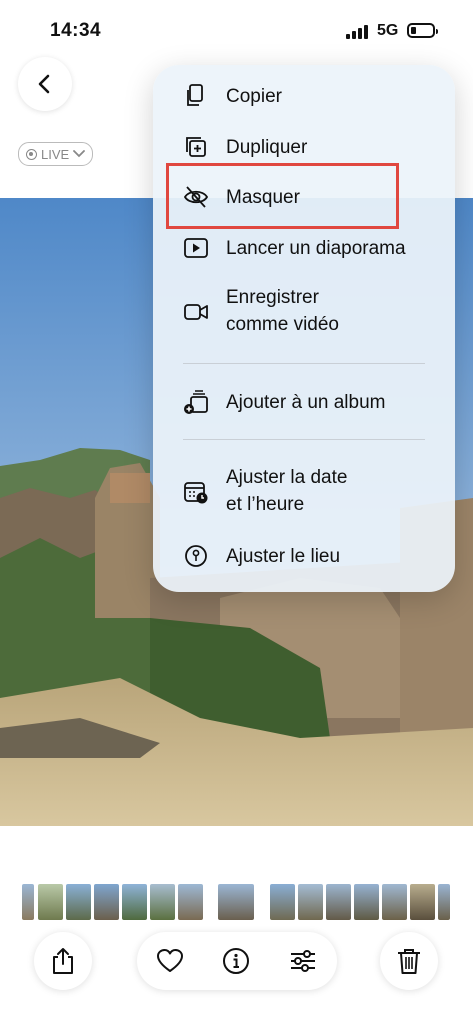 The height and width of the screenshot is (1024, 473). I want to click on trash-icon, so click(409, 961).